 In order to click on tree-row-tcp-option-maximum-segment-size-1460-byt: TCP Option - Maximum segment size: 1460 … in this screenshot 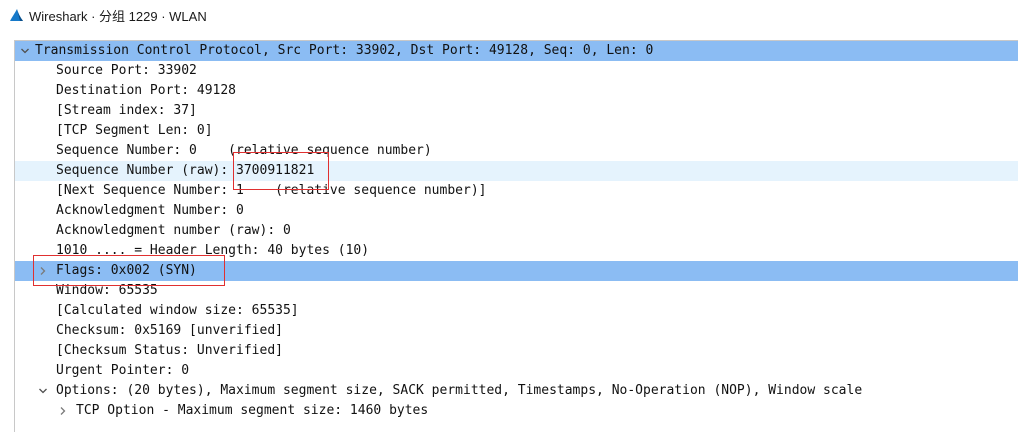, I will do `click(516, 411)`.